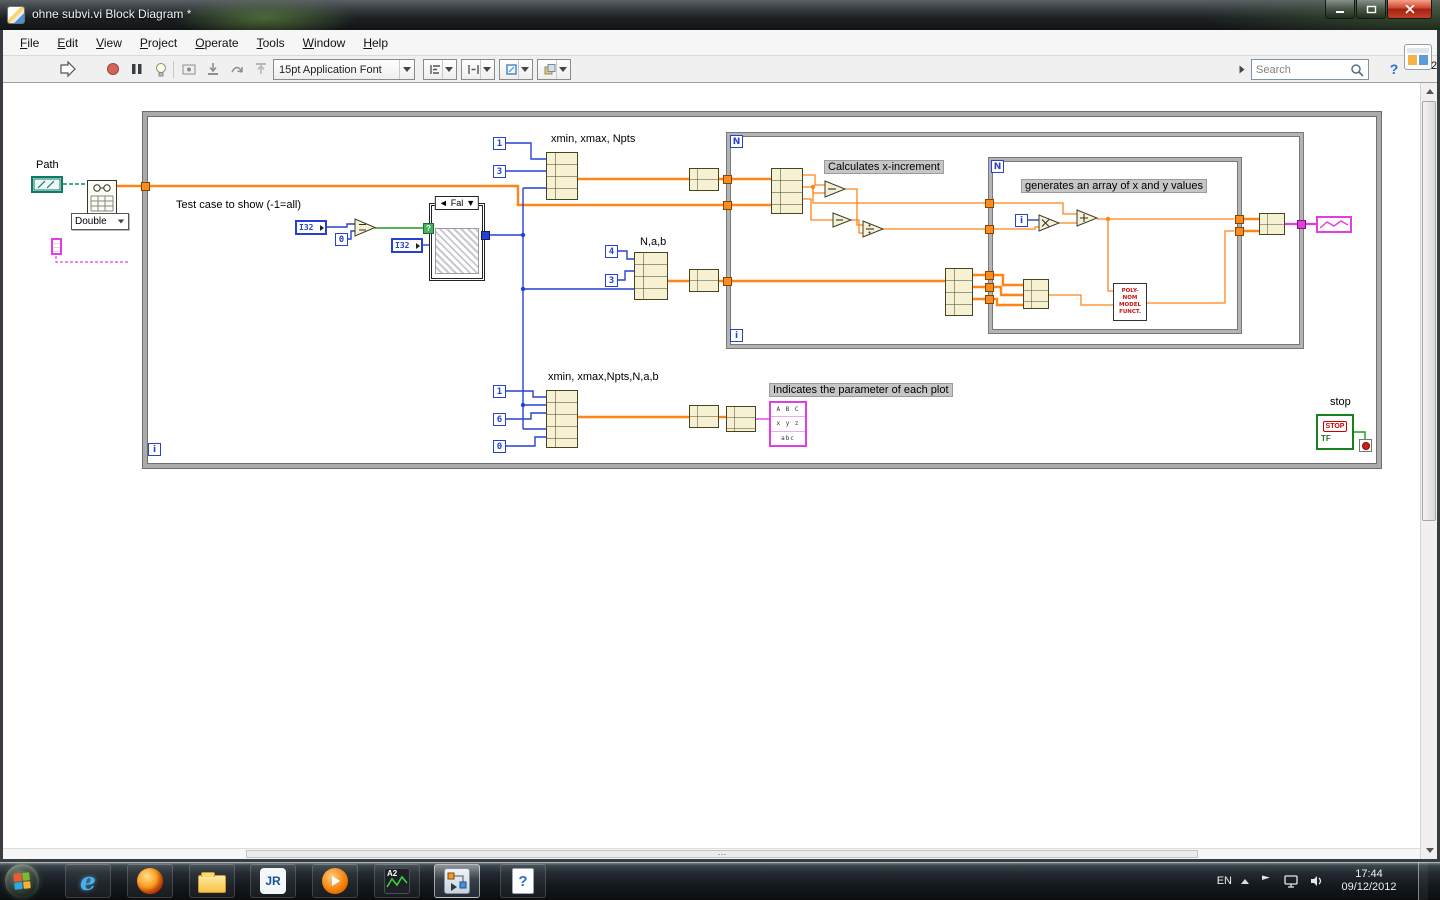 This screenshot has width=1440, height=900. What do you see at coordinates (443, 203) in the screenshot?
I see `case-prev-icon: ◄` at bounding box center [443, 203].